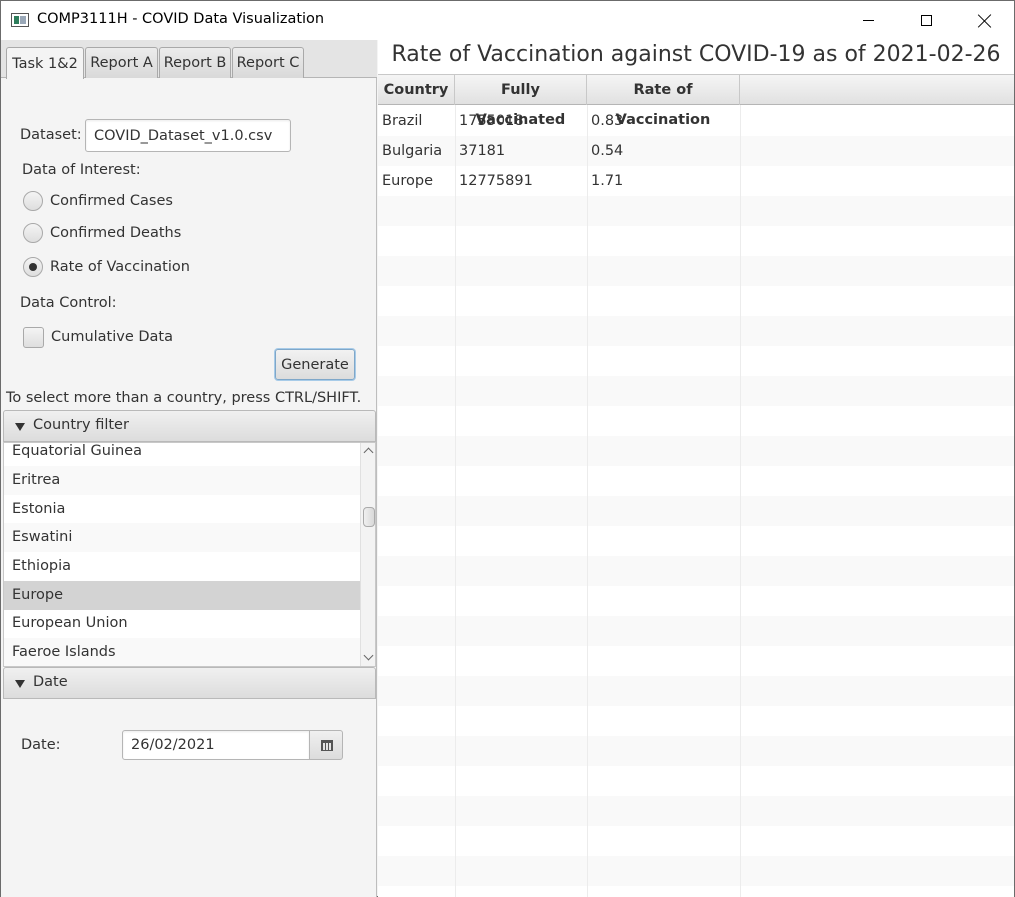  Describe the element at coordinates (45, 63) in the screenshot. I see `tab-task-1-2: Task 1&2` at that location.